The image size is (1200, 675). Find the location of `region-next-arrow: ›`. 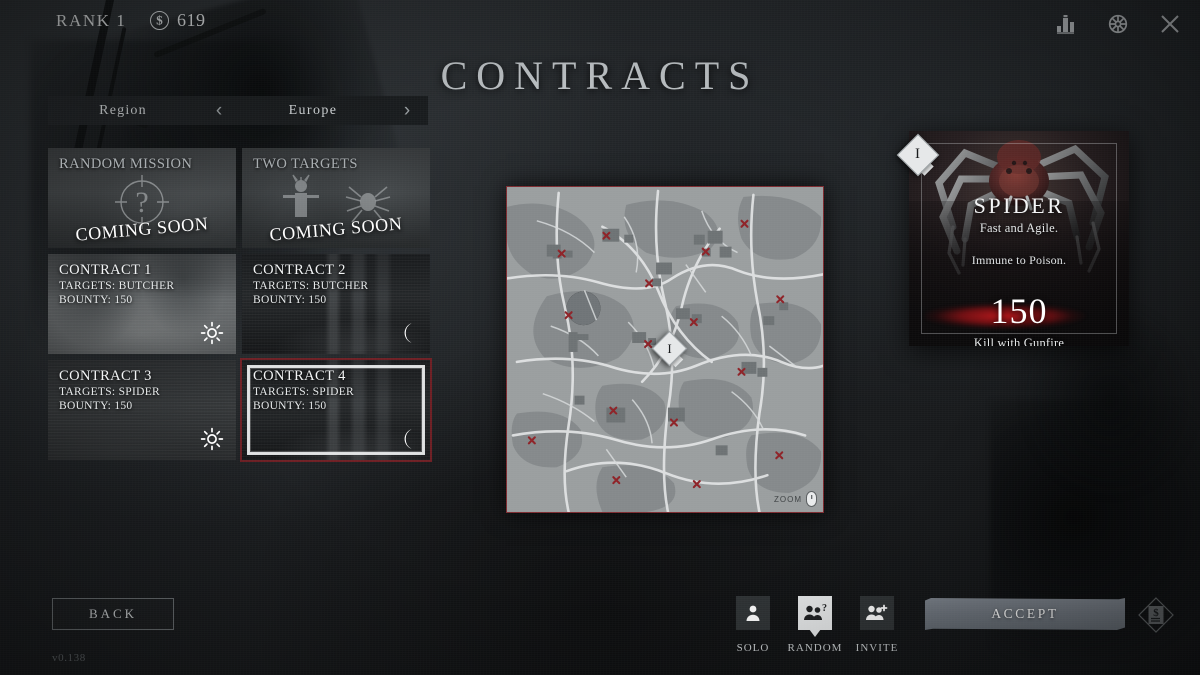

region-next-arrow: › is located at coordinates (407, 111).